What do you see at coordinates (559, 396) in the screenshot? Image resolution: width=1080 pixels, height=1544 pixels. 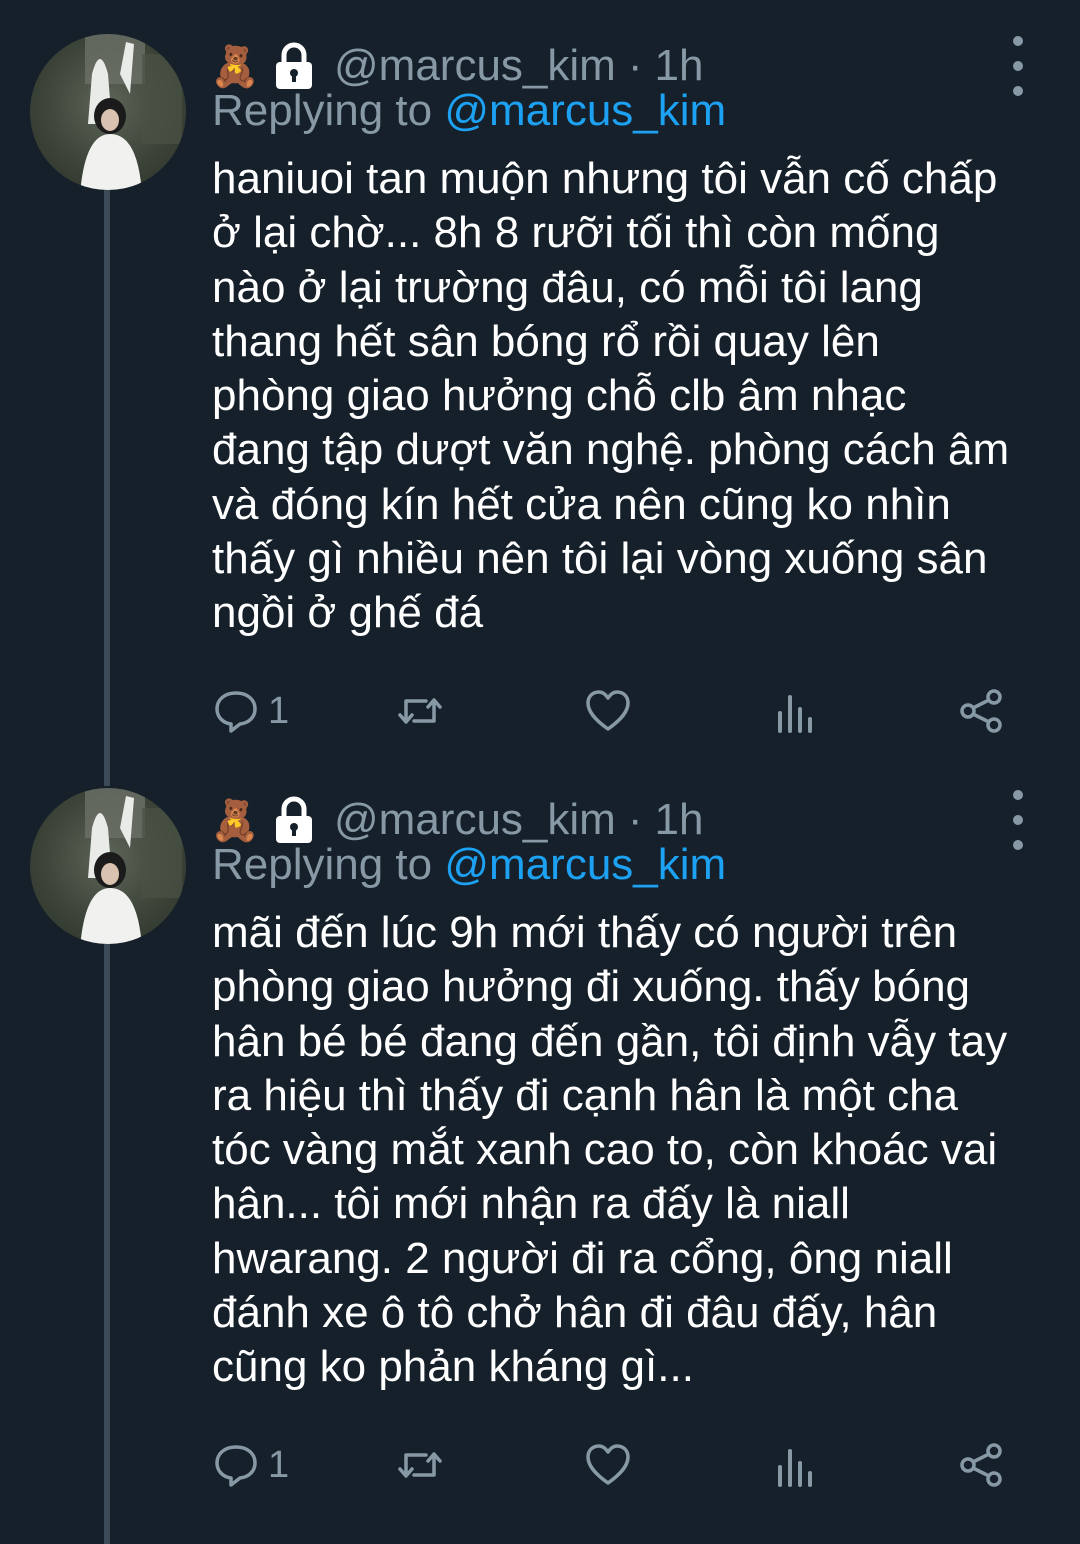 I see `text-line: phòng giao hưởng chỗ clb âm nhạc` at bounding box center [559, 396].